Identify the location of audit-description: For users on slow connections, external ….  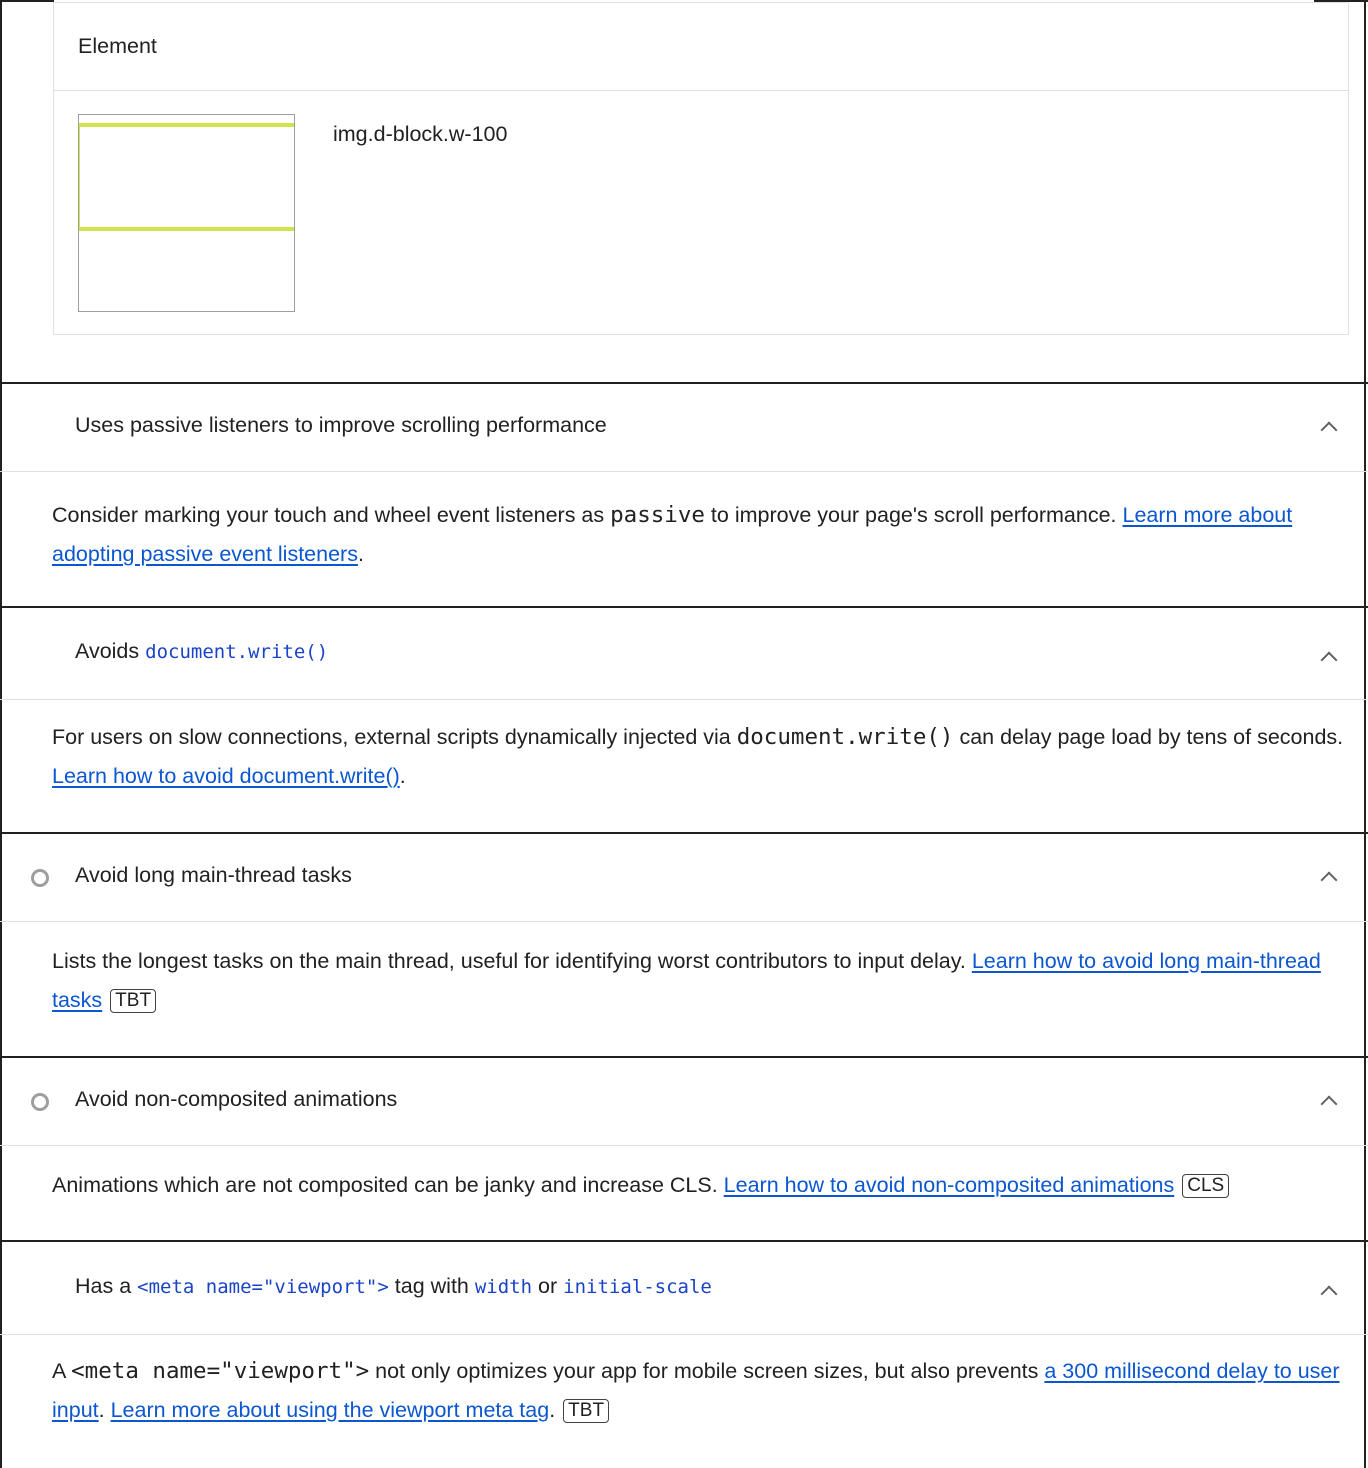
(698, 757).